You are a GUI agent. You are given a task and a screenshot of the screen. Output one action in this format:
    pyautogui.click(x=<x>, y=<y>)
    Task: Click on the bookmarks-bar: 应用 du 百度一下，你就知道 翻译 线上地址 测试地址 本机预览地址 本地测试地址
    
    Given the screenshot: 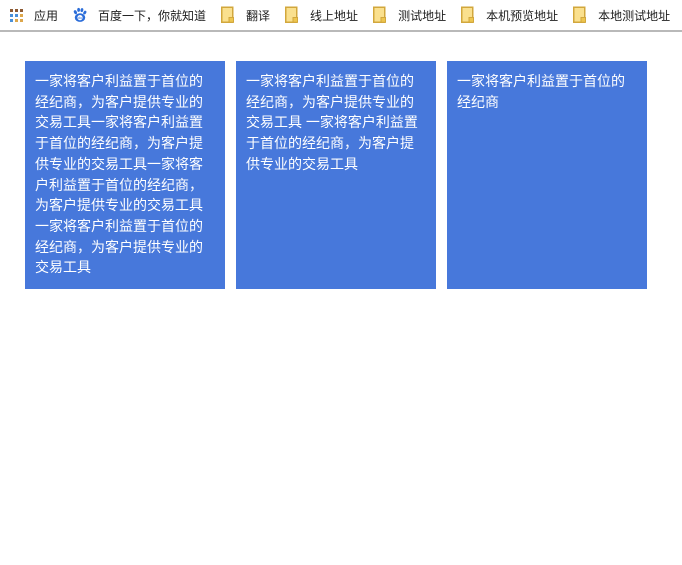 What is the action you would take?
    pyautogui.click(x=341, y=16)
    